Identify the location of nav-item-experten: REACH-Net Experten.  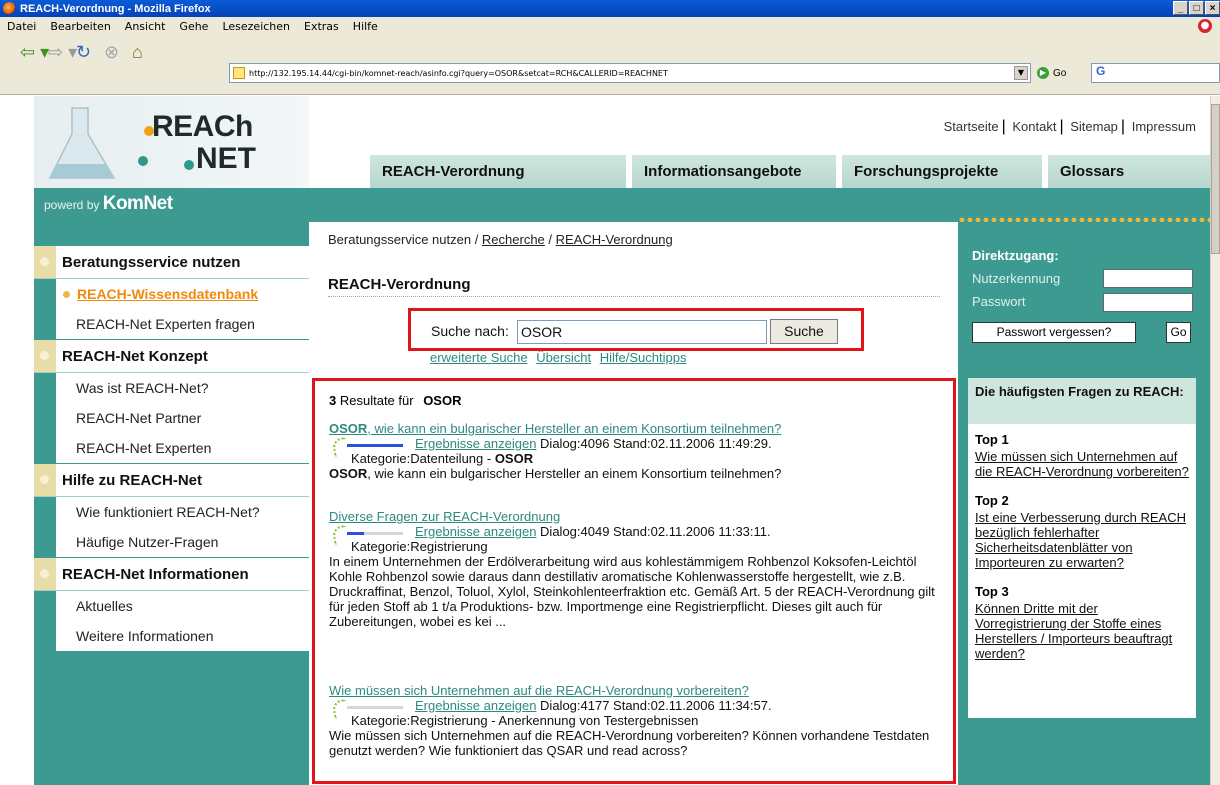
(171, 448).